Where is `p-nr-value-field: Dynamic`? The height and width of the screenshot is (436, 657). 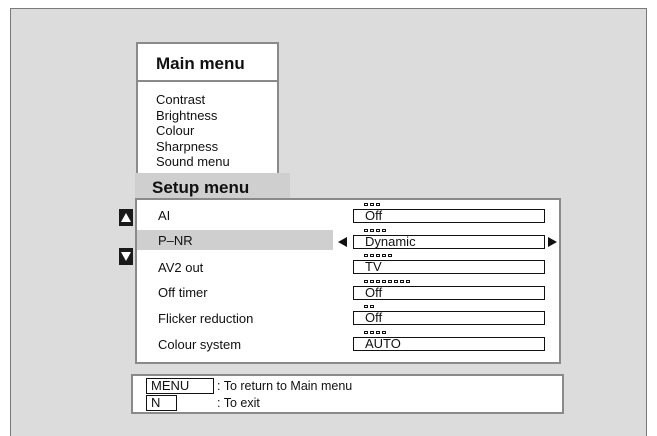
p-nr-value-field: Dynamic is located at coordinates (449, 242).